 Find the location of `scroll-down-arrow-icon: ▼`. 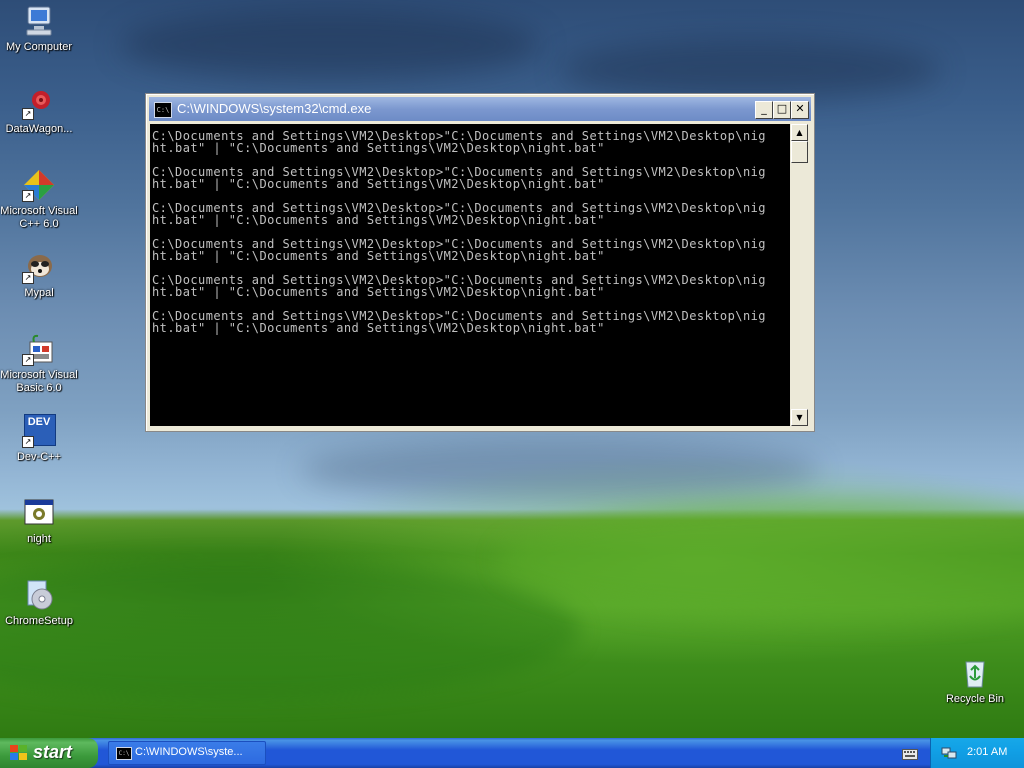

scroll-down-arrow-icon: ▼ is located at coordinates (799, 417).